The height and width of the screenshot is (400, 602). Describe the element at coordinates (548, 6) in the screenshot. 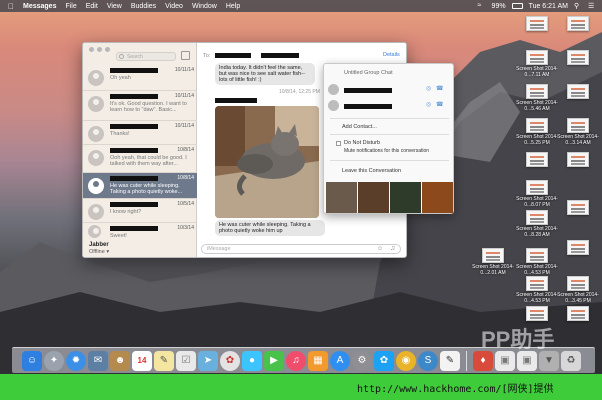

I see `clock: Tue 6:21 AM` at that location.